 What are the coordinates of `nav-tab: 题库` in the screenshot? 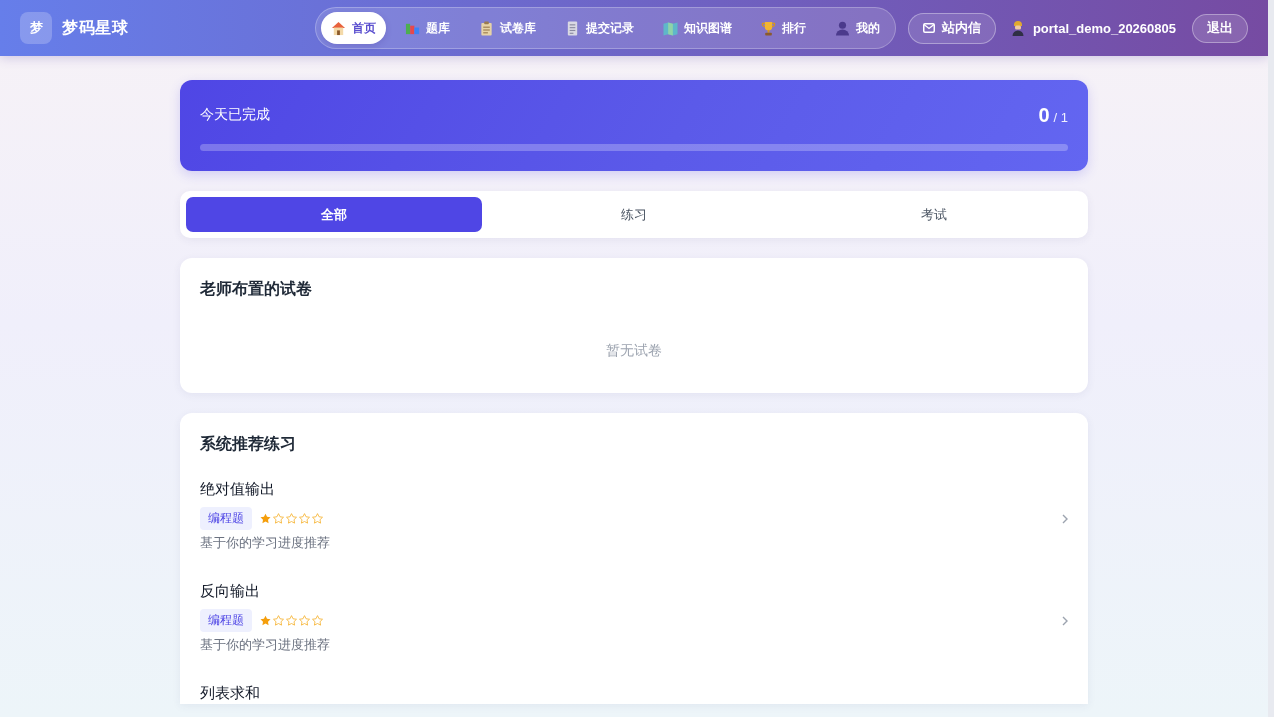 It's located at (427, 28).